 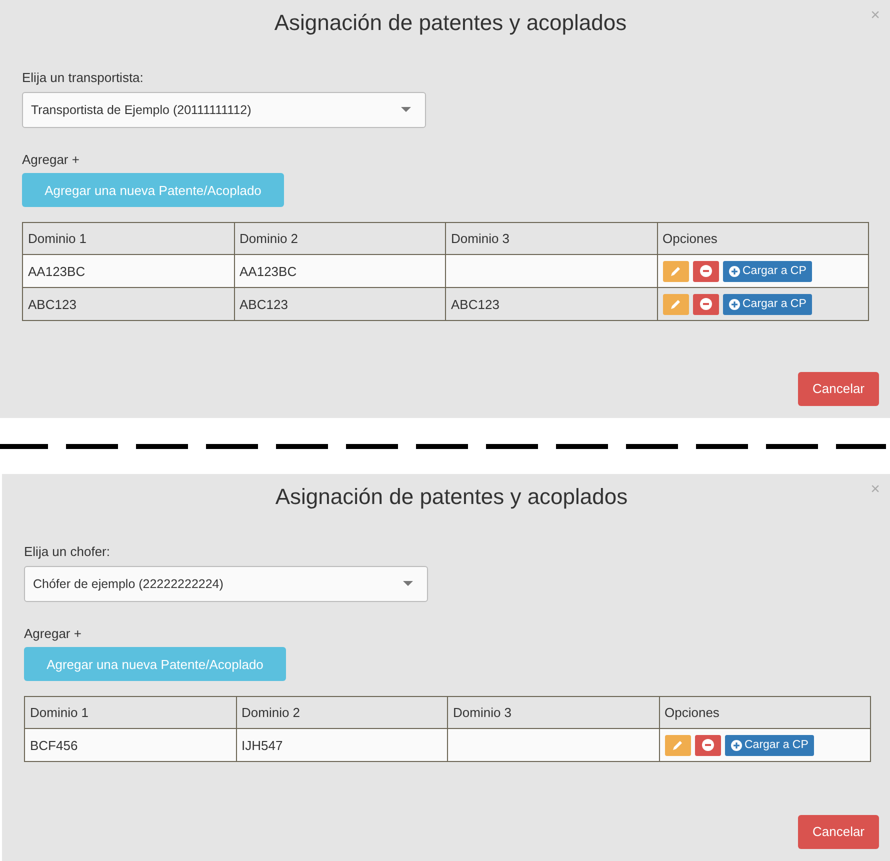 What do you see at coordinates (67, 552) in the screenshot?
I see `field-label: Elija un chofer:` at bounding box center [67, 552].